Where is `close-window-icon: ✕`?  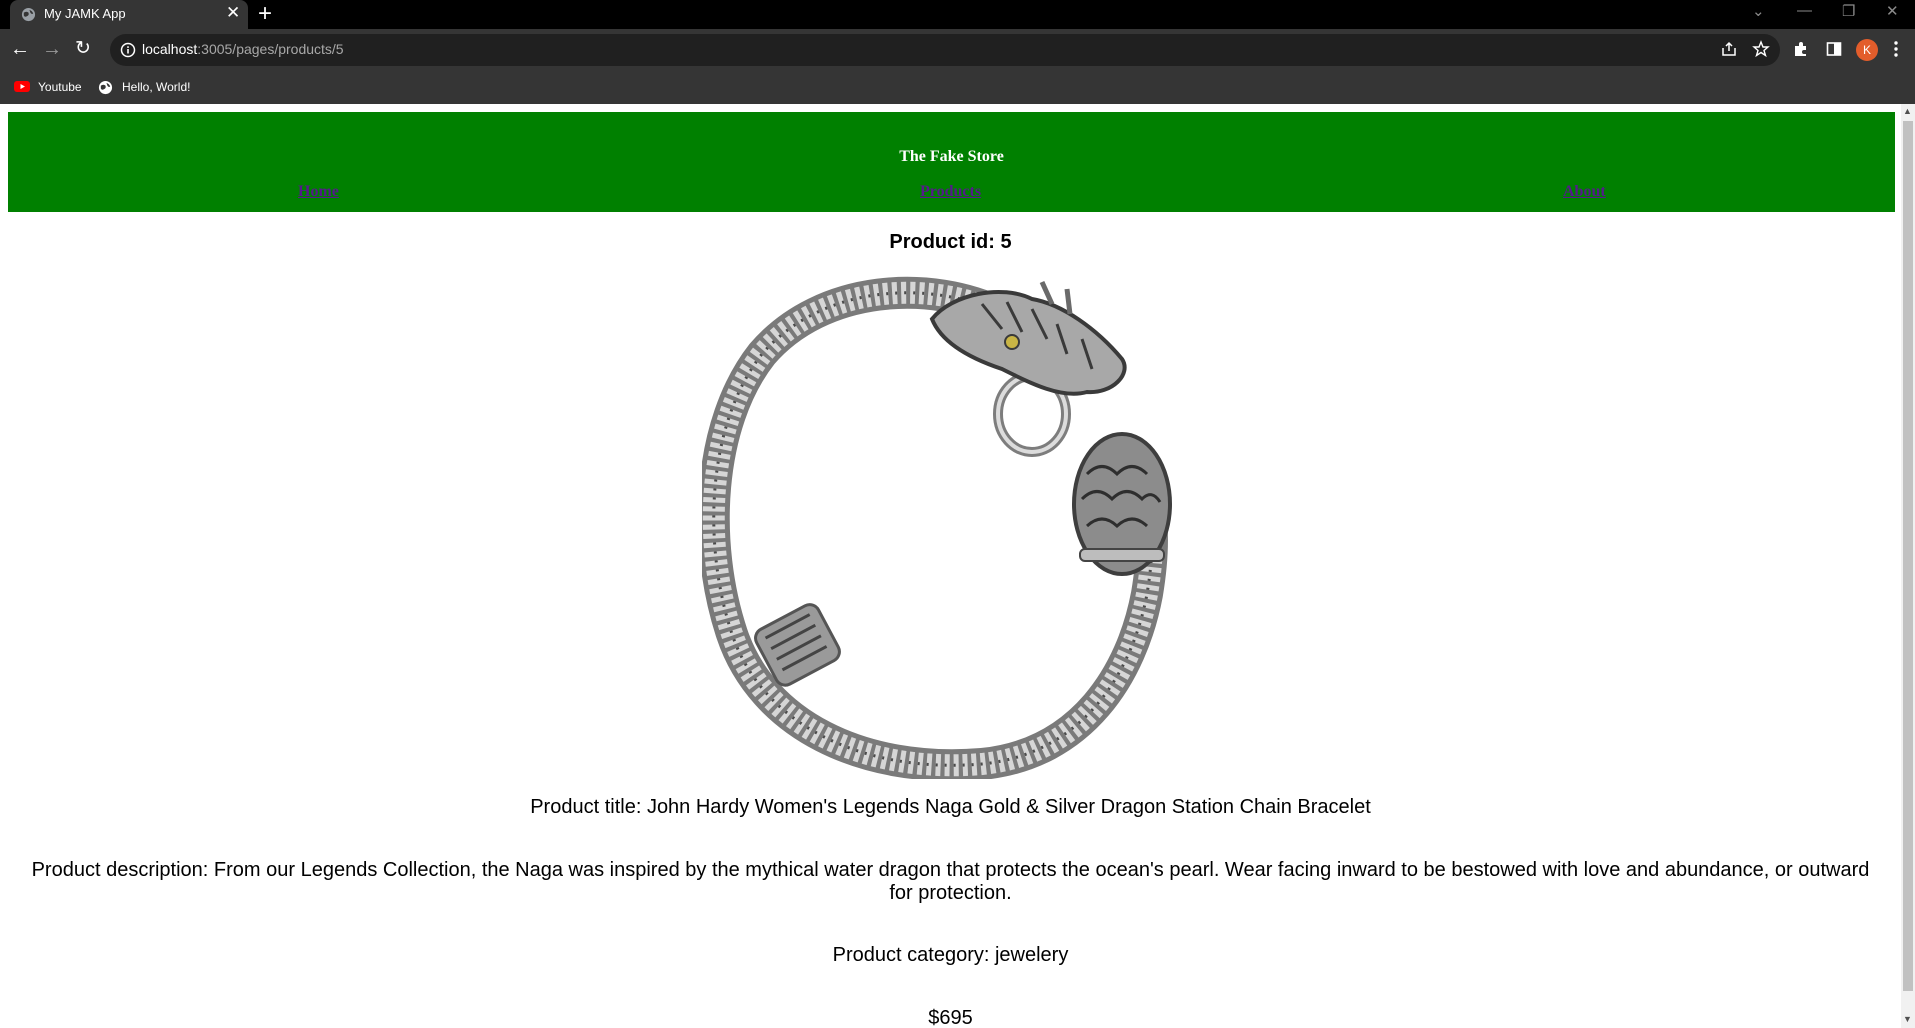 close-window-icon: ✕ is located at coordinates (1892, 11).